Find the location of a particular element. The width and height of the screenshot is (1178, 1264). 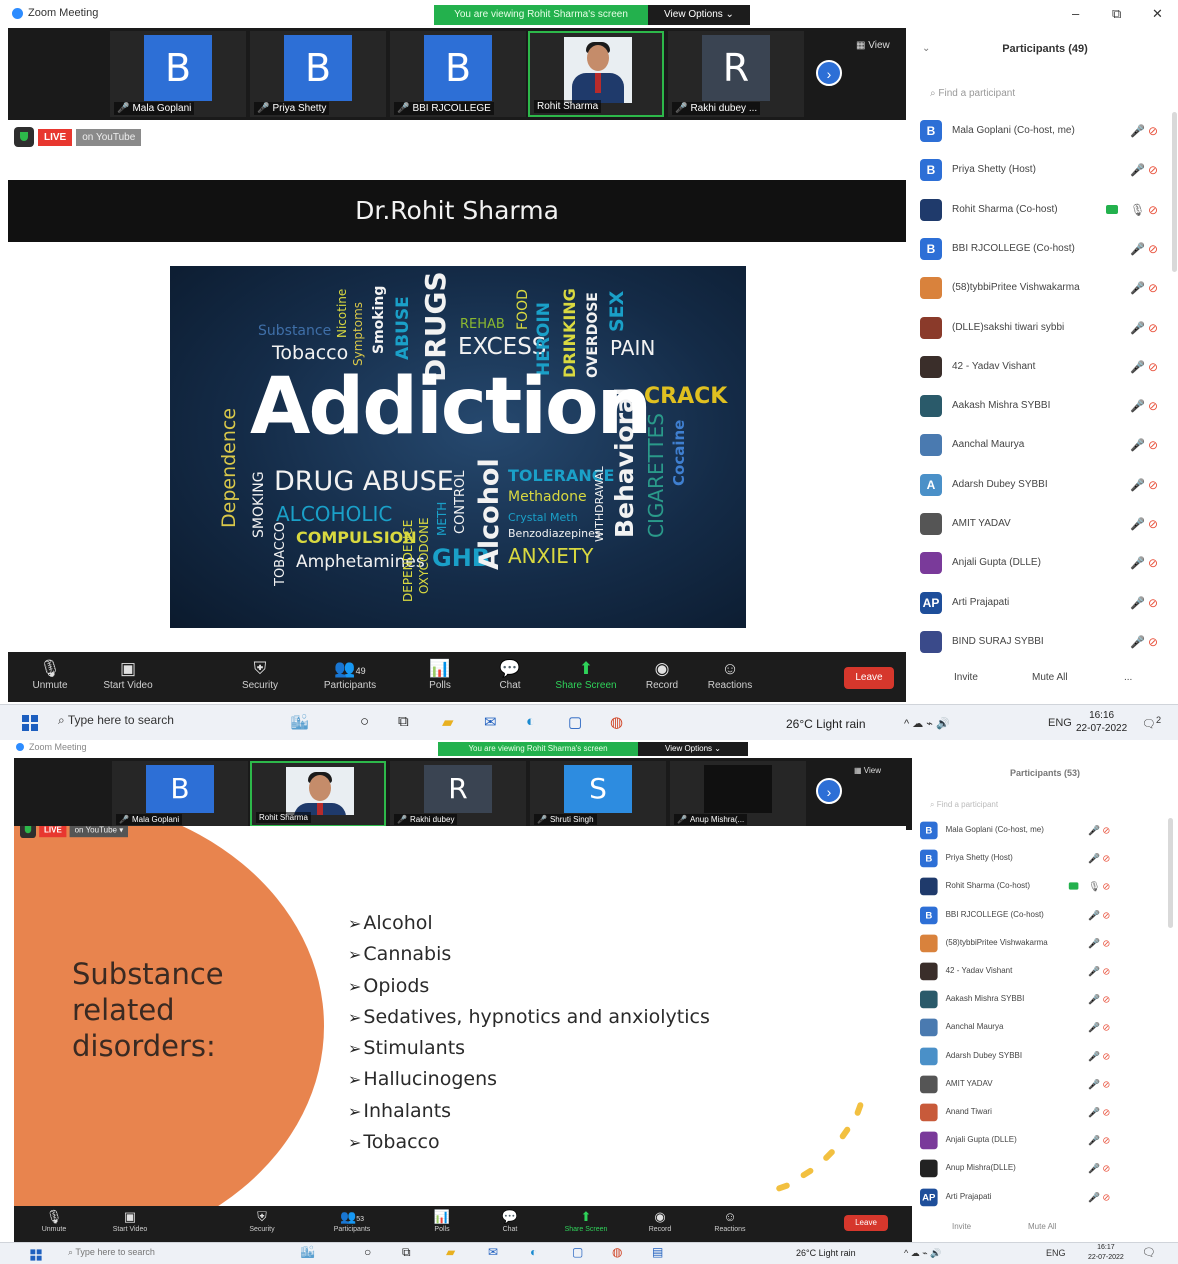

participant-row: (DLLE)sakshi tiwari sybbi 🎤 ⊘ is located at coordinates (1045, 330).